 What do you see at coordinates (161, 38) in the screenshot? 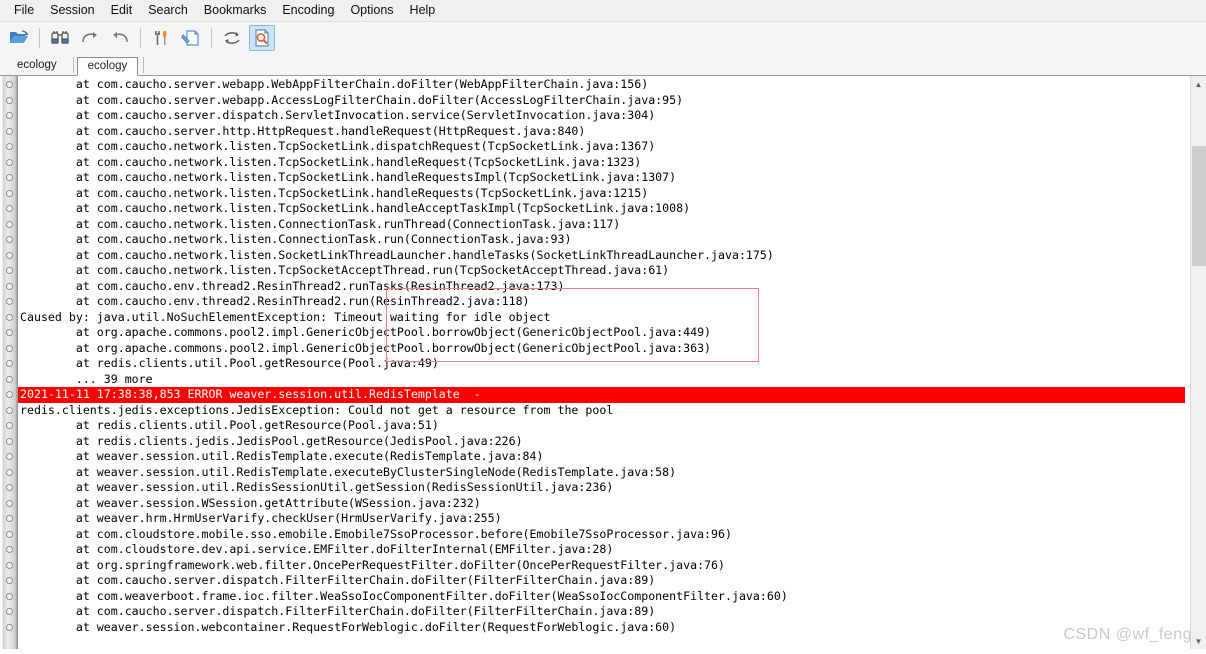
I see `tools-wrench-screwdriver-icon` at bounding box center [161, 38].